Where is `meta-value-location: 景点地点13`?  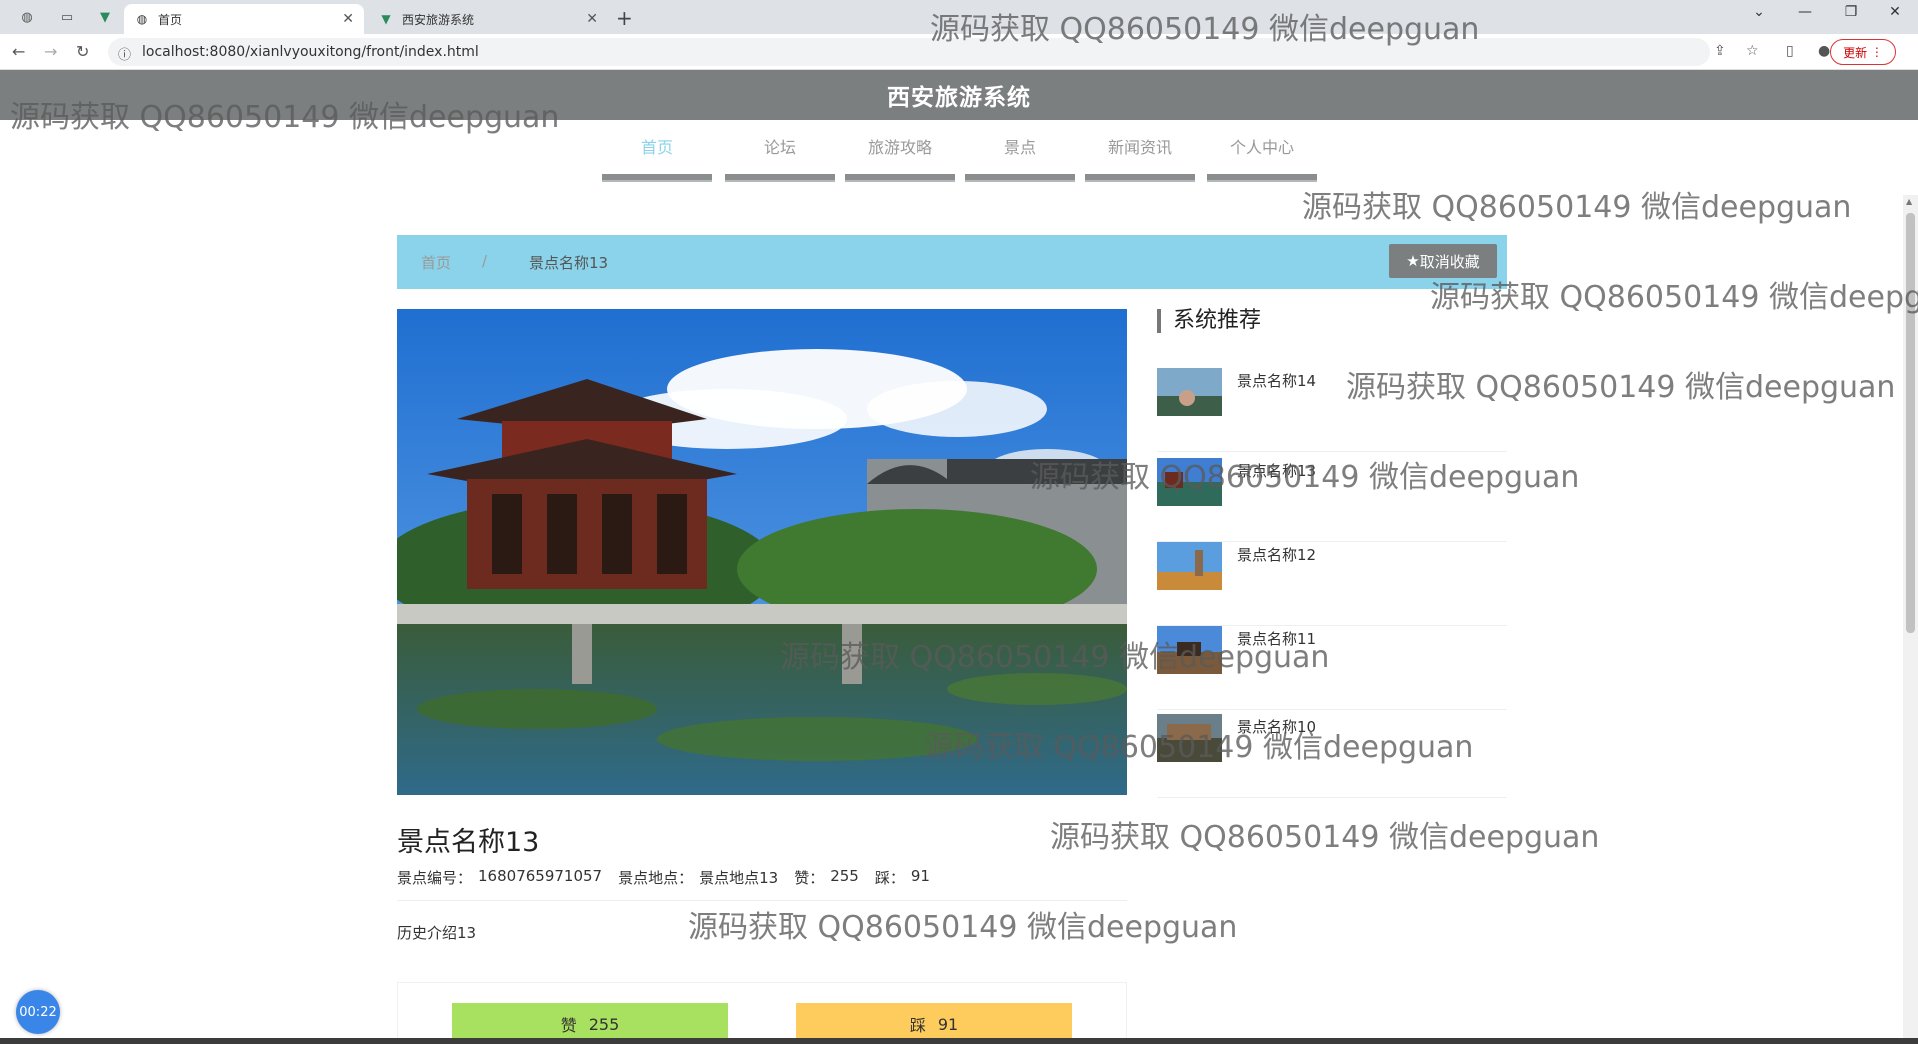
meta-value-location: 景点地点13 is located at coordinates (739, 878).